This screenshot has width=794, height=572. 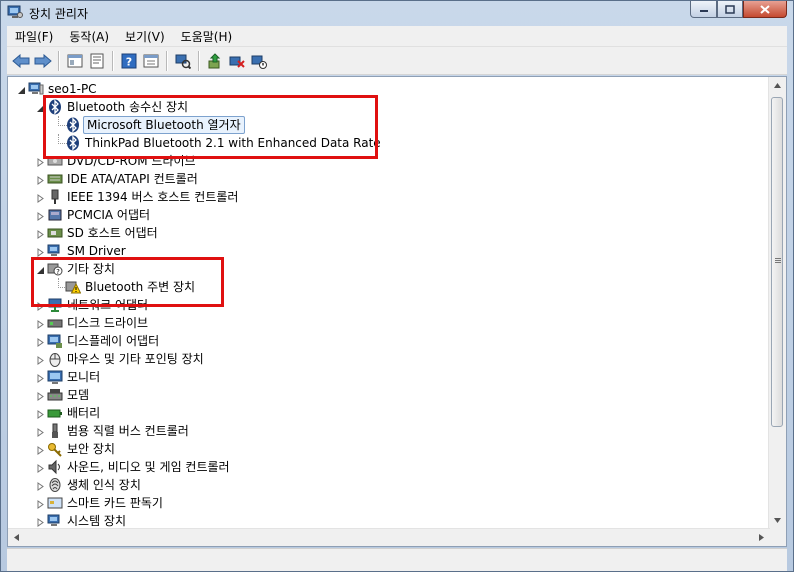 What do you see at coordinates (389, 449) in the screenshot?
I see `tree-node: 보안 장치` at bounding box center [389, 449].